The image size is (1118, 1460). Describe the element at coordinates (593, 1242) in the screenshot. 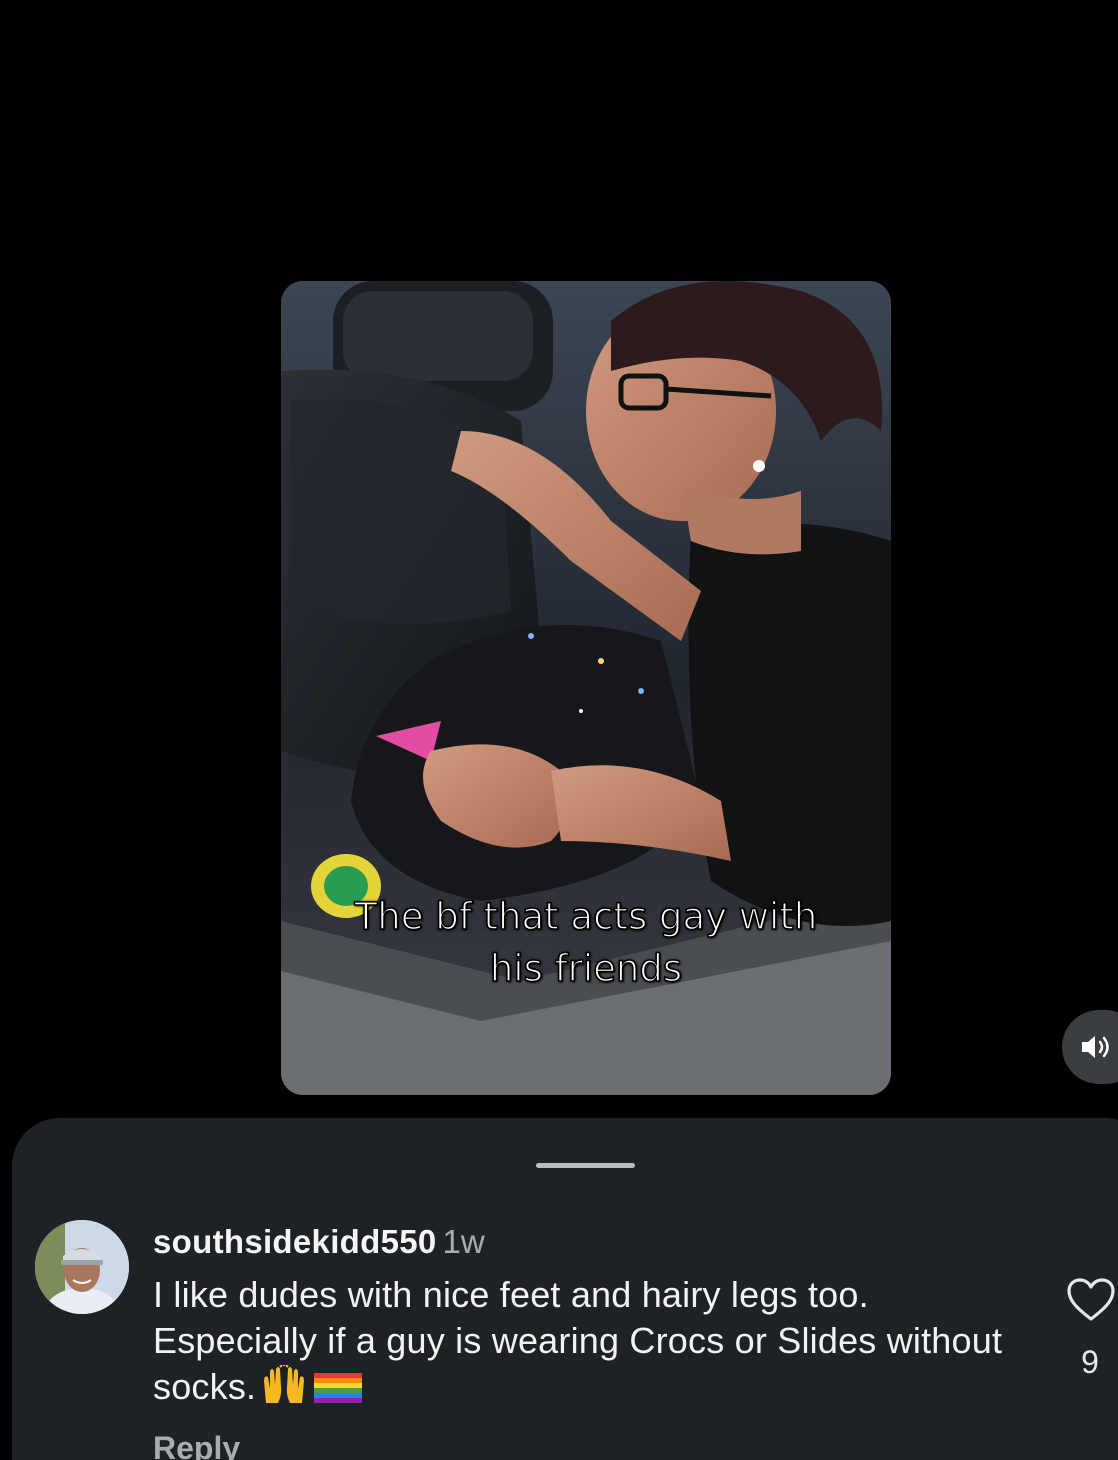

I see `comment-header: southsidekidd550 1w` at that location.